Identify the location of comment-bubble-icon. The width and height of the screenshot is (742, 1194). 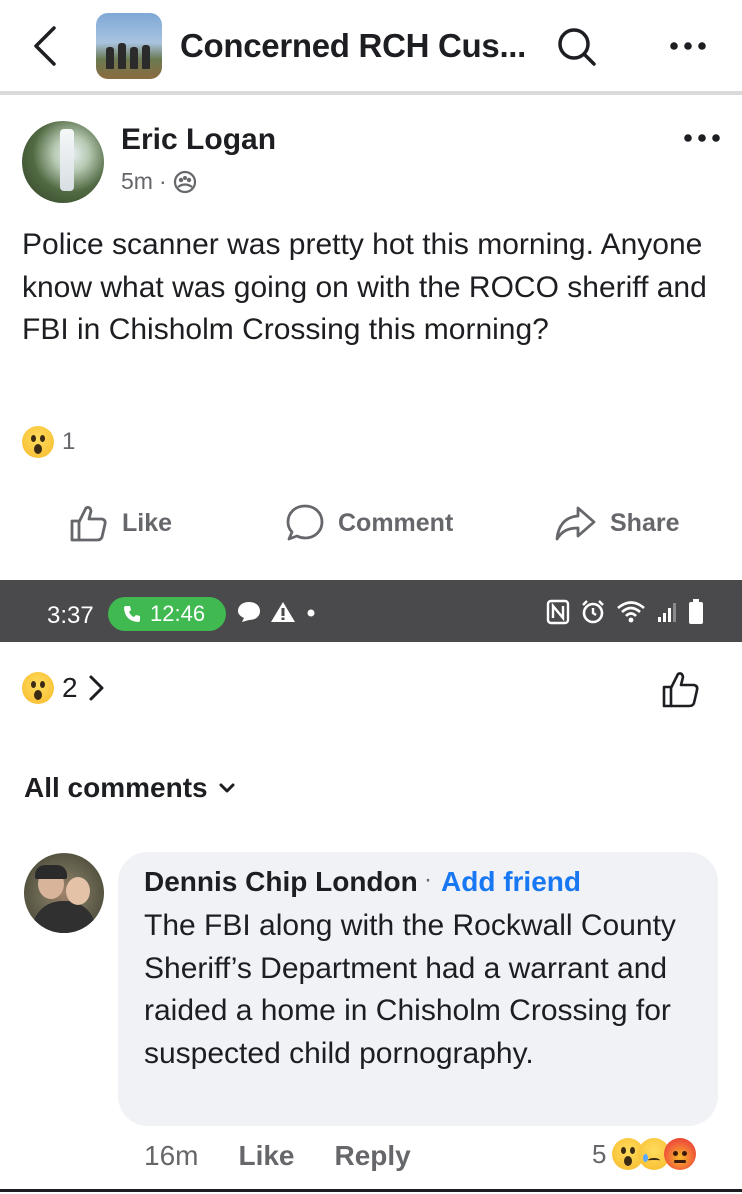
(305, 522).